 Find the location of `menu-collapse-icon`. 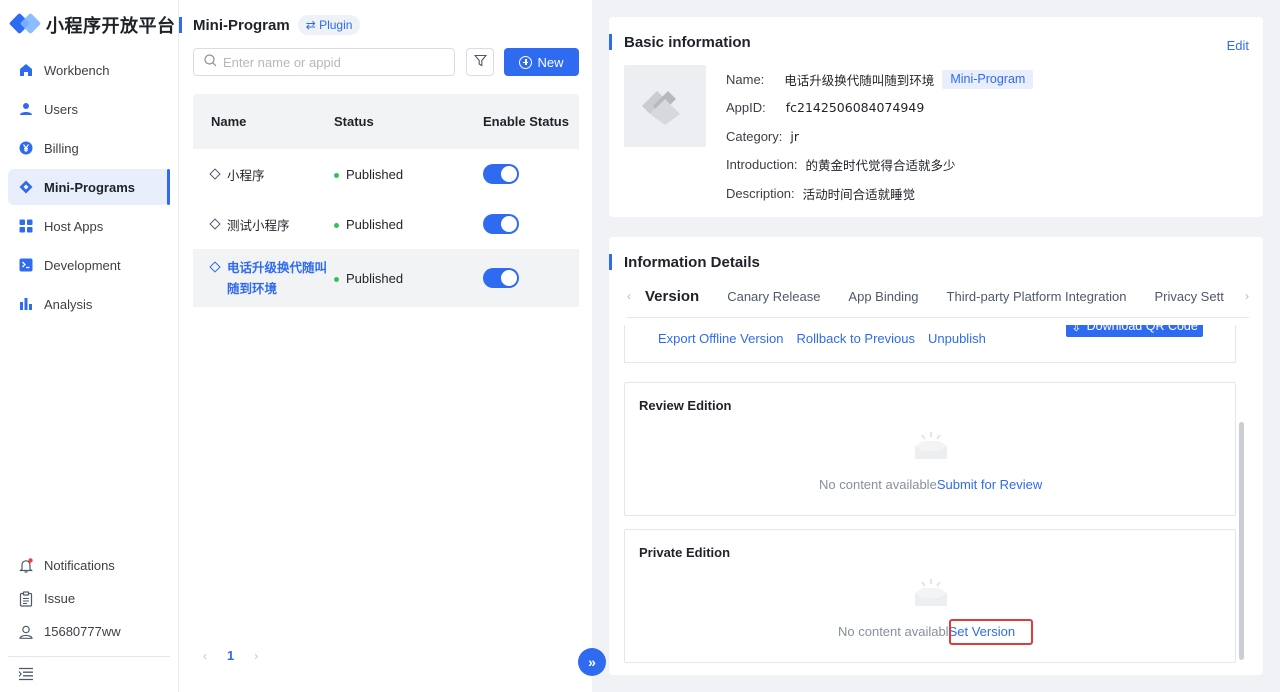

menu-collapse-icon is located at coordinates (26, 674).